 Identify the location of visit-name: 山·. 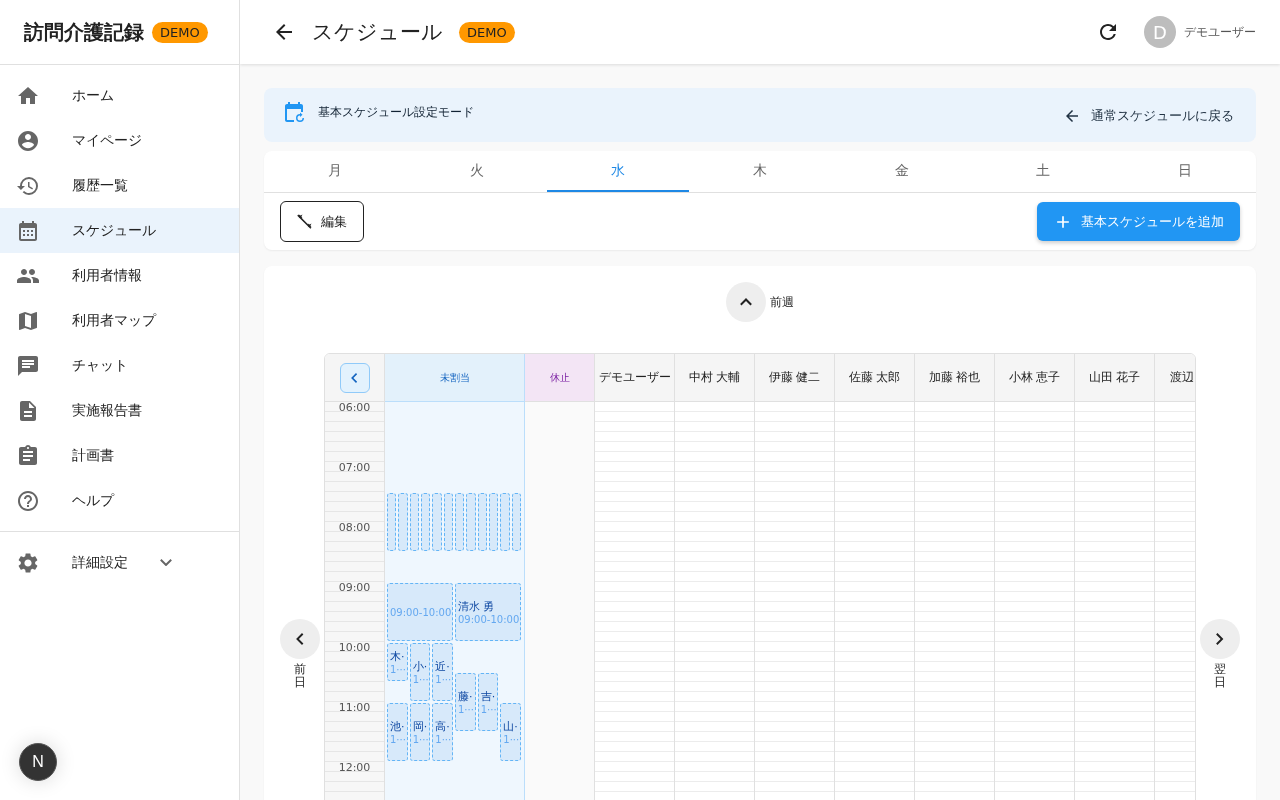
(510, 726).